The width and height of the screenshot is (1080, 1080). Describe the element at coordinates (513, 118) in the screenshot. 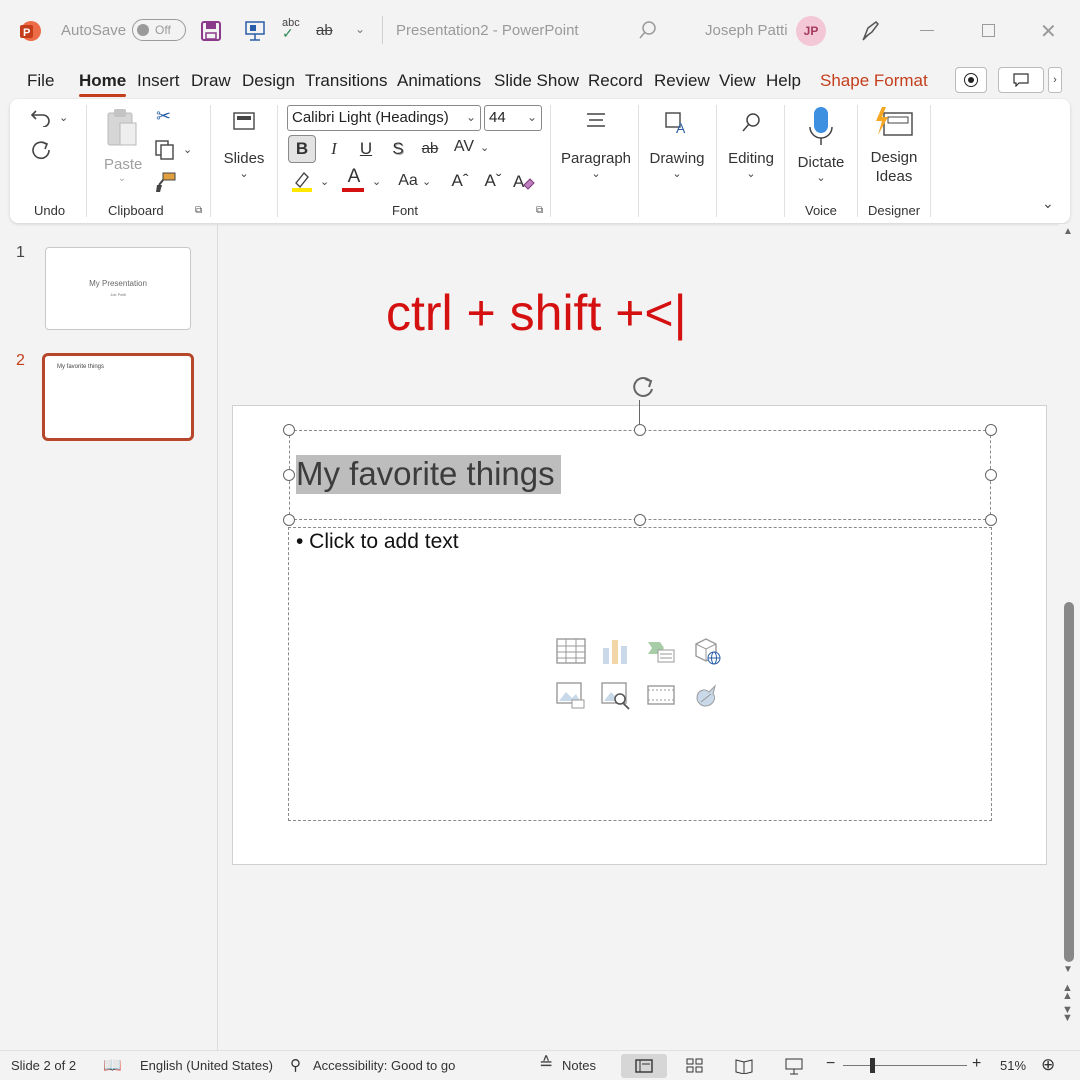

I see `font-size-combo: 44 ⌄` at that location.